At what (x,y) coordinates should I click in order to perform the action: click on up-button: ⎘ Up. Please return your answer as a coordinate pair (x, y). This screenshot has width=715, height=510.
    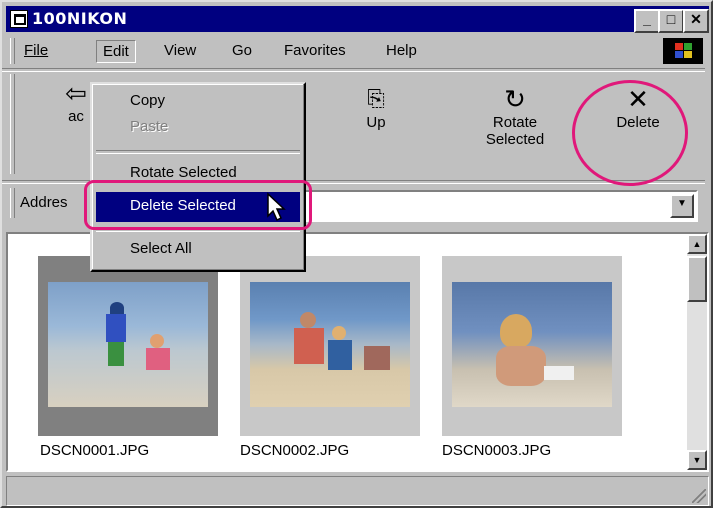
    Looking at the image, I should click on (376, 107).